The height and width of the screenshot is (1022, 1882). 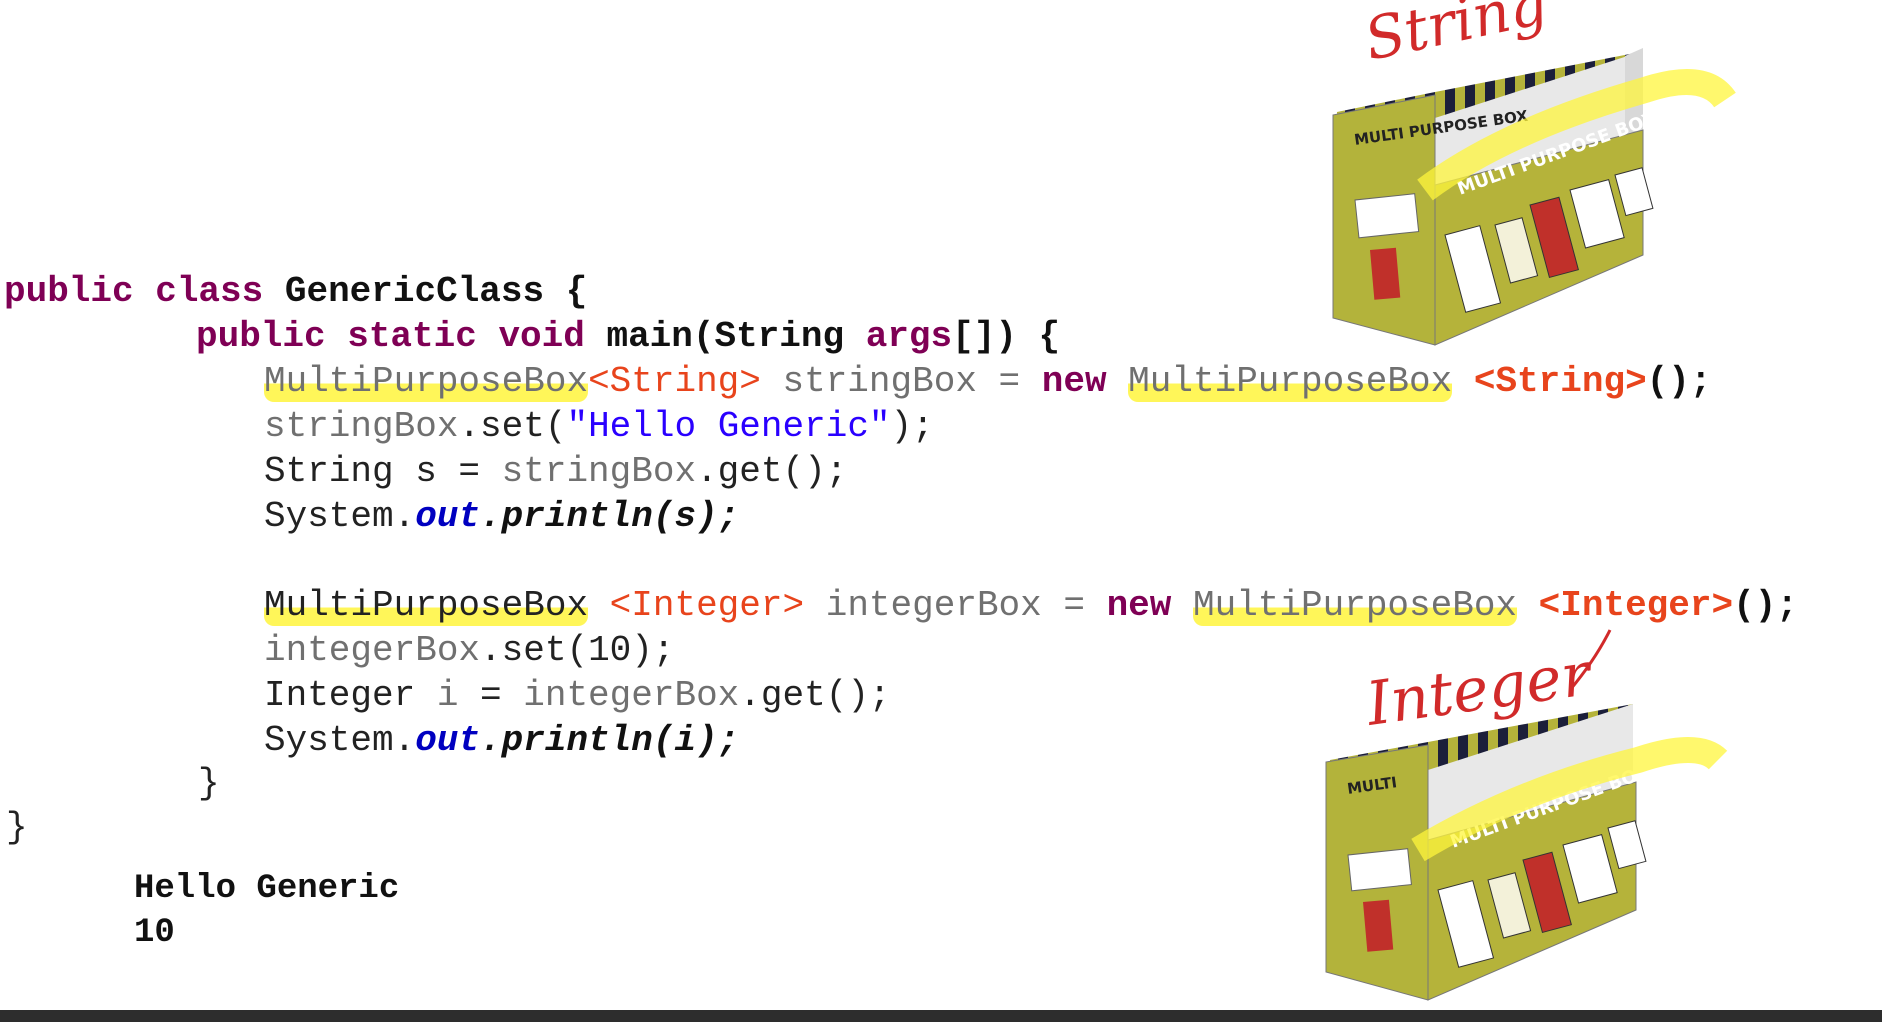 What do you see at coordinates (401, 336) in the screenshot?
I see `keyword: public static void` at bounding box center [401, 336].